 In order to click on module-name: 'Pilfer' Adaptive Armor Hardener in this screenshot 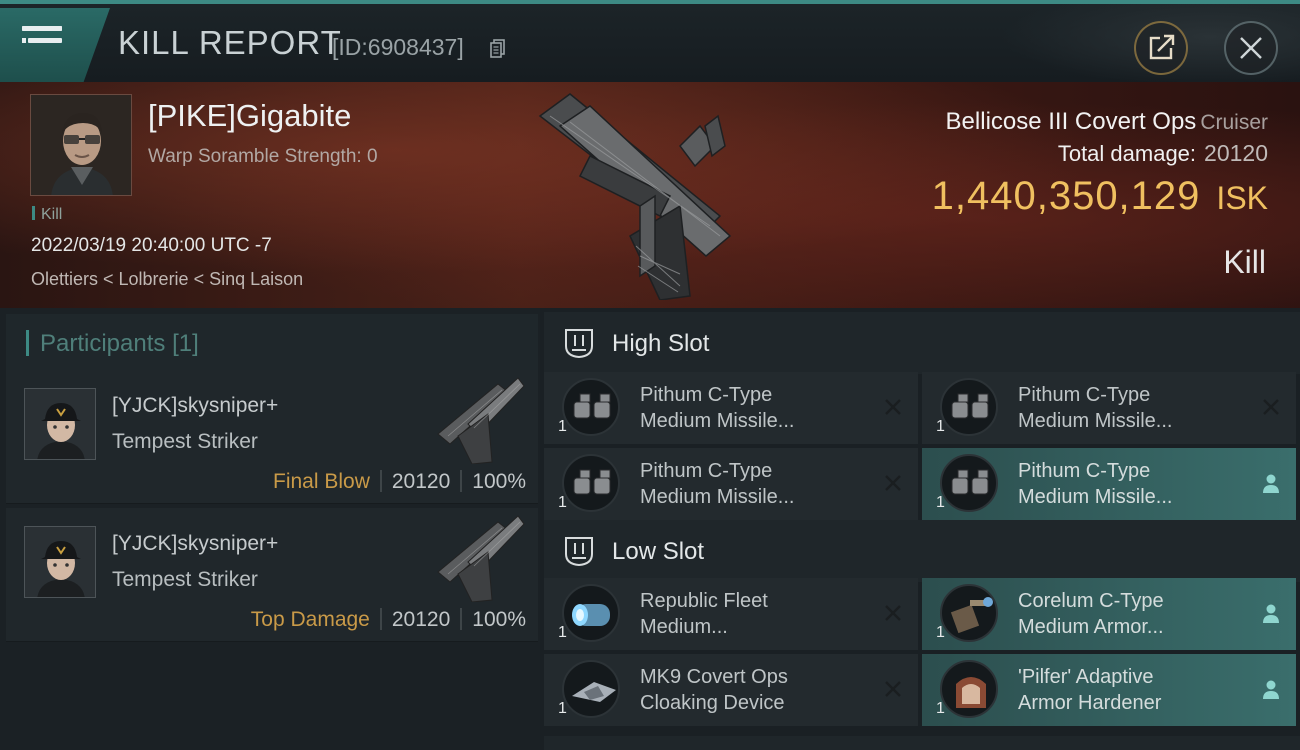, I will do `click(1090, 690)`.